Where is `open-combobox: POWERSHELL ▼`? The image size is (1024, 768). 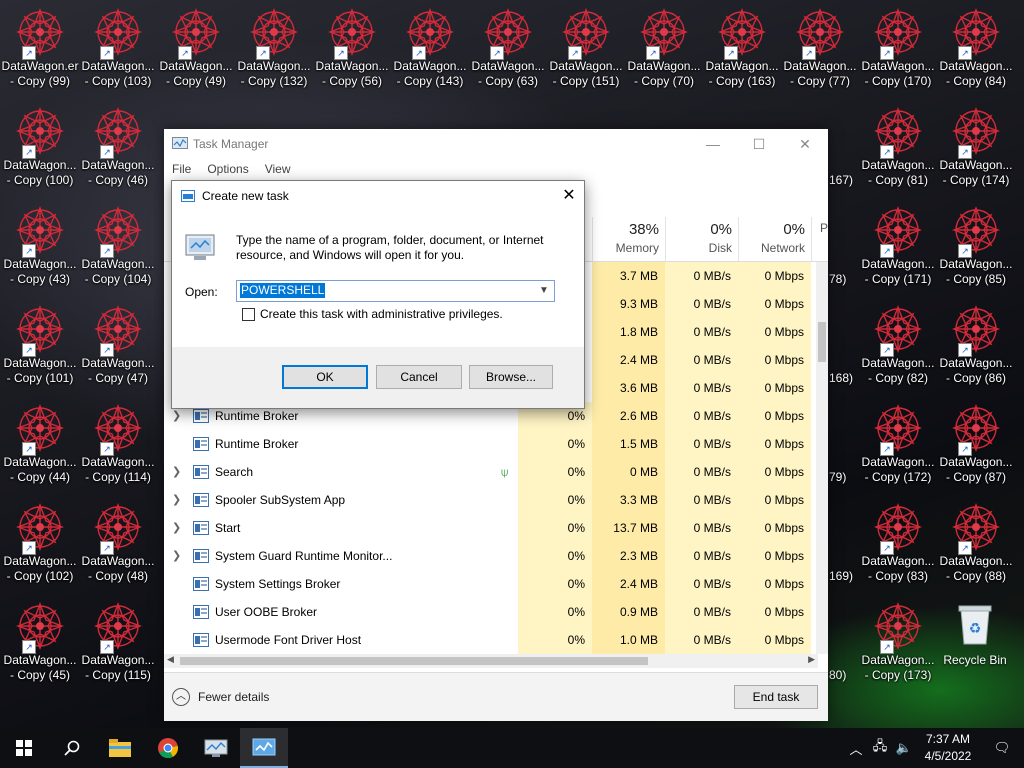 open-combobox: POWERSHELL ▼ is located at coordinates (395, 291).